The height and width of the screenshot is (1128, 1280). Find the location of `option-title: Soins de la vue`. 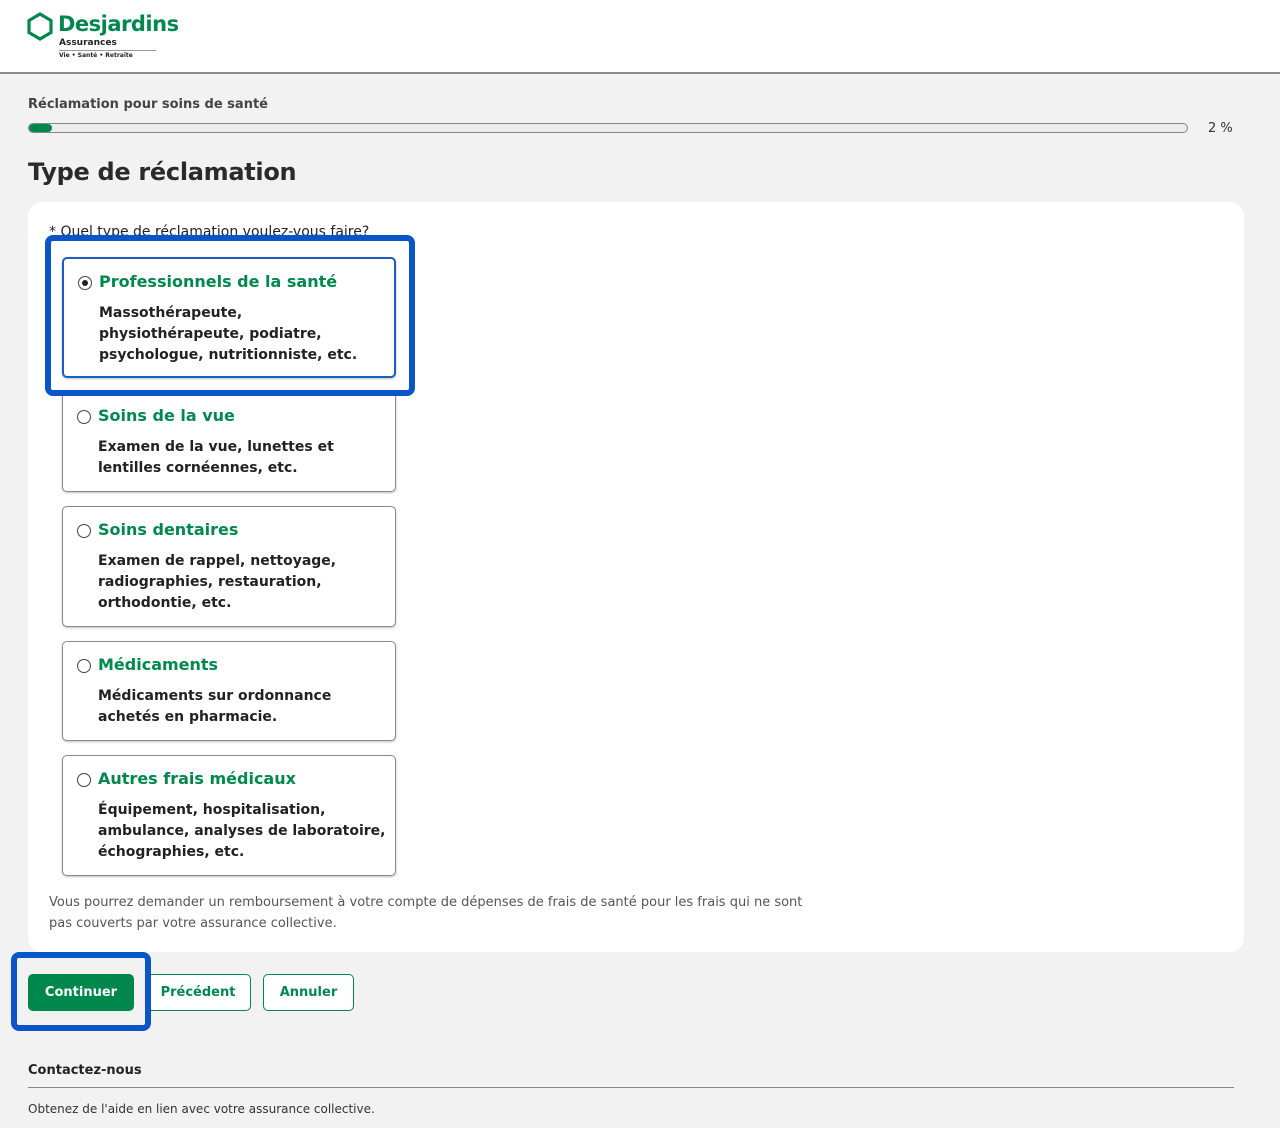

option-title: Soins de la vue is located at coordinates (166, 415).